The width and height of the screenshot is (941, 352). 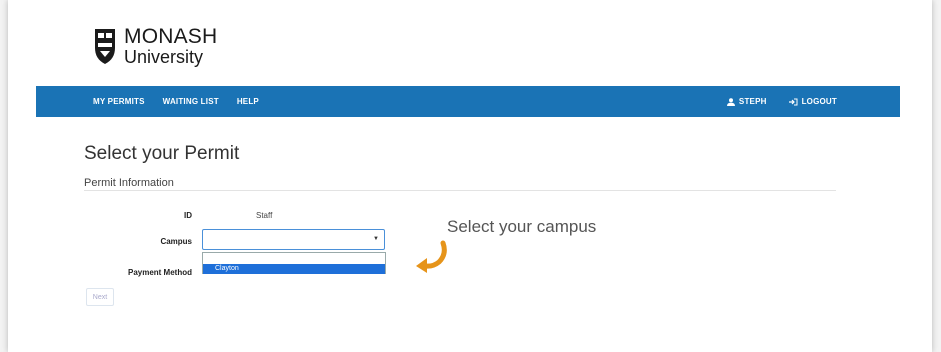 I want to click on logout-icon, so click(x=793, y=101).